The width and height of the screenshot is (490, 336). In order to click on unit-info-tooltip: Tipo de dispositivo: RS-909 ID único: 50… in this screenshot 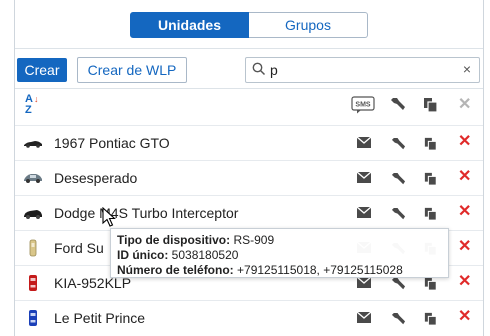, I will do `click(279, 253)`.